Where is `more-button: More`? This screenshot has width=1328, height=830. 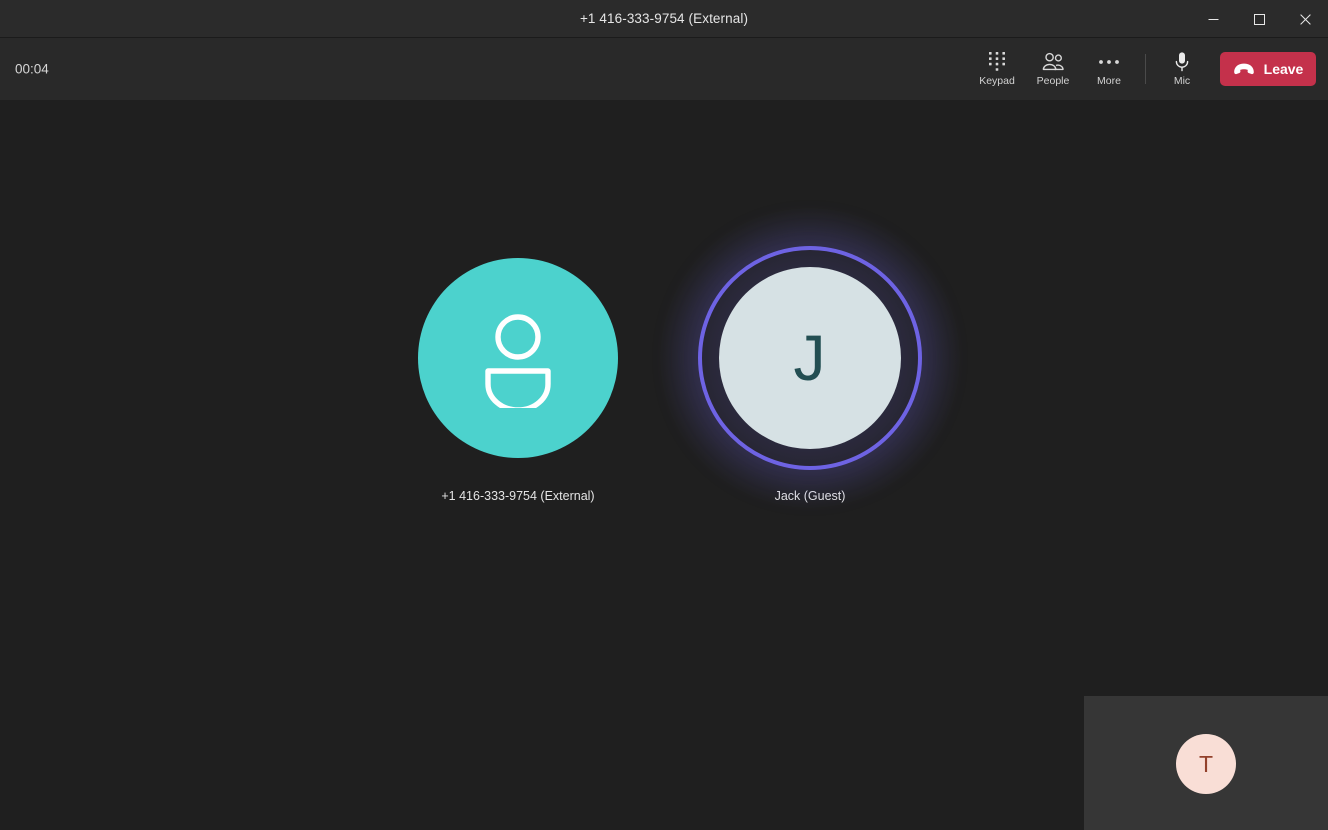
more-button: More is located at coordinates (1109, 69).